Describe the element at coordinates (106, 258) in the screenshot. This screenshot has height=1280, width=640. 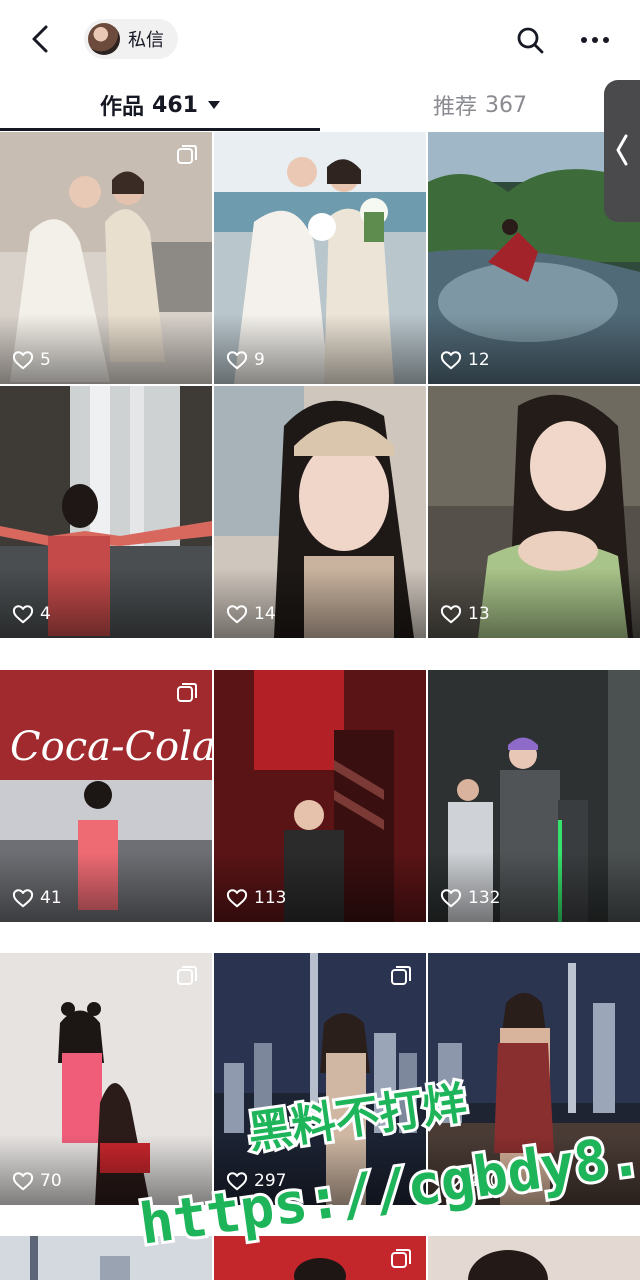
I see `grid-item: 5` at that location.